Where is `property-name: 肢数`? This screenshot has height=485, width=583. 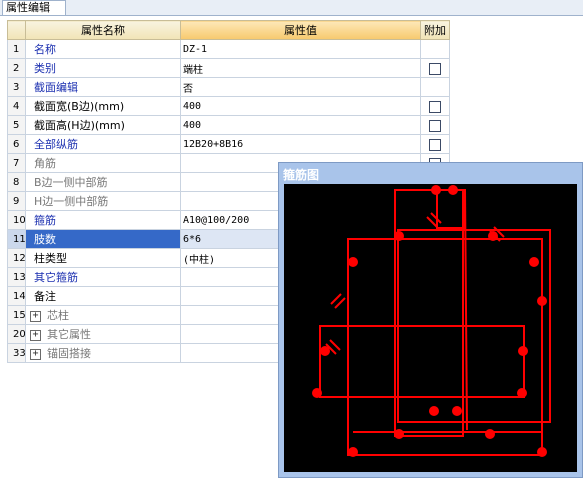
property-name: 肢数 is located at coordinates (103, 239).